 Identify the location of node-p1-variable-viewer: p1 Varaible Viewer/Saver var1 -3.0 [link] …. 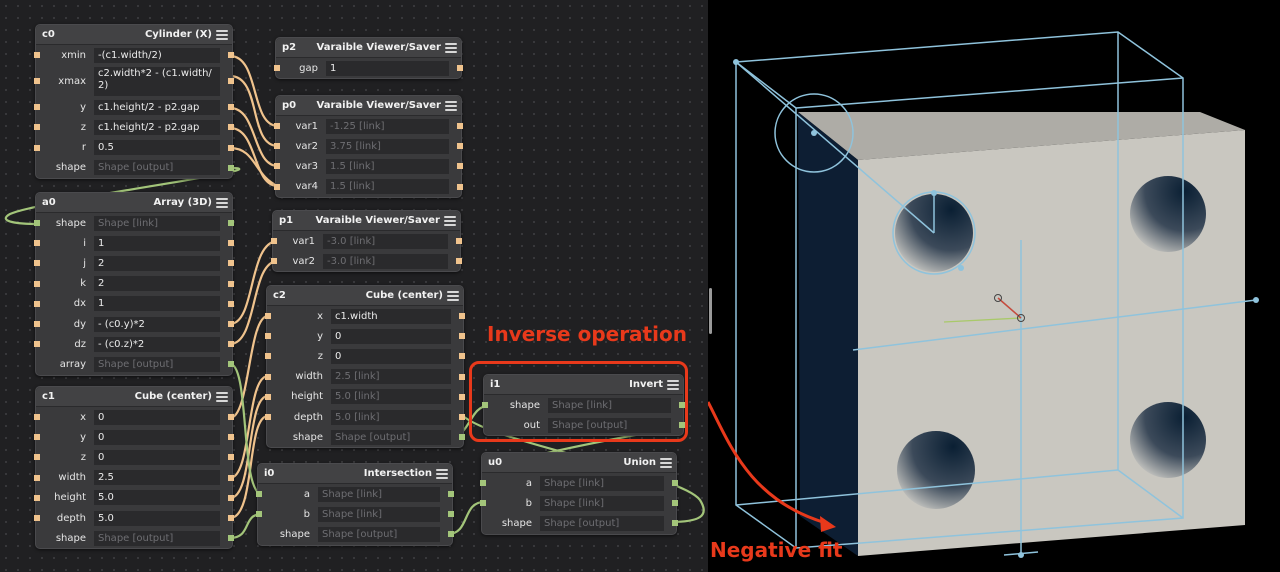
(366, 241).